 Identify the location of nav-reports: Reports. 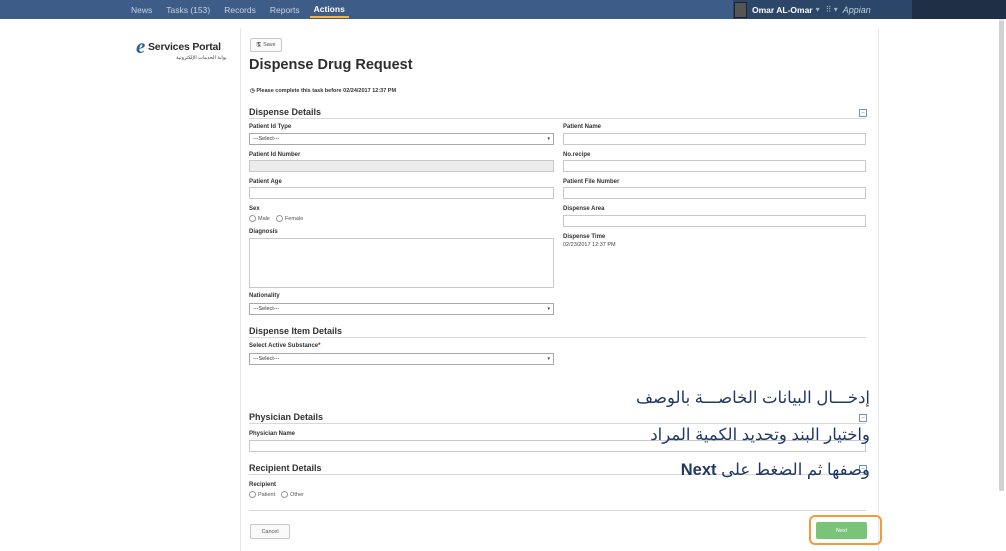
(285, 10).